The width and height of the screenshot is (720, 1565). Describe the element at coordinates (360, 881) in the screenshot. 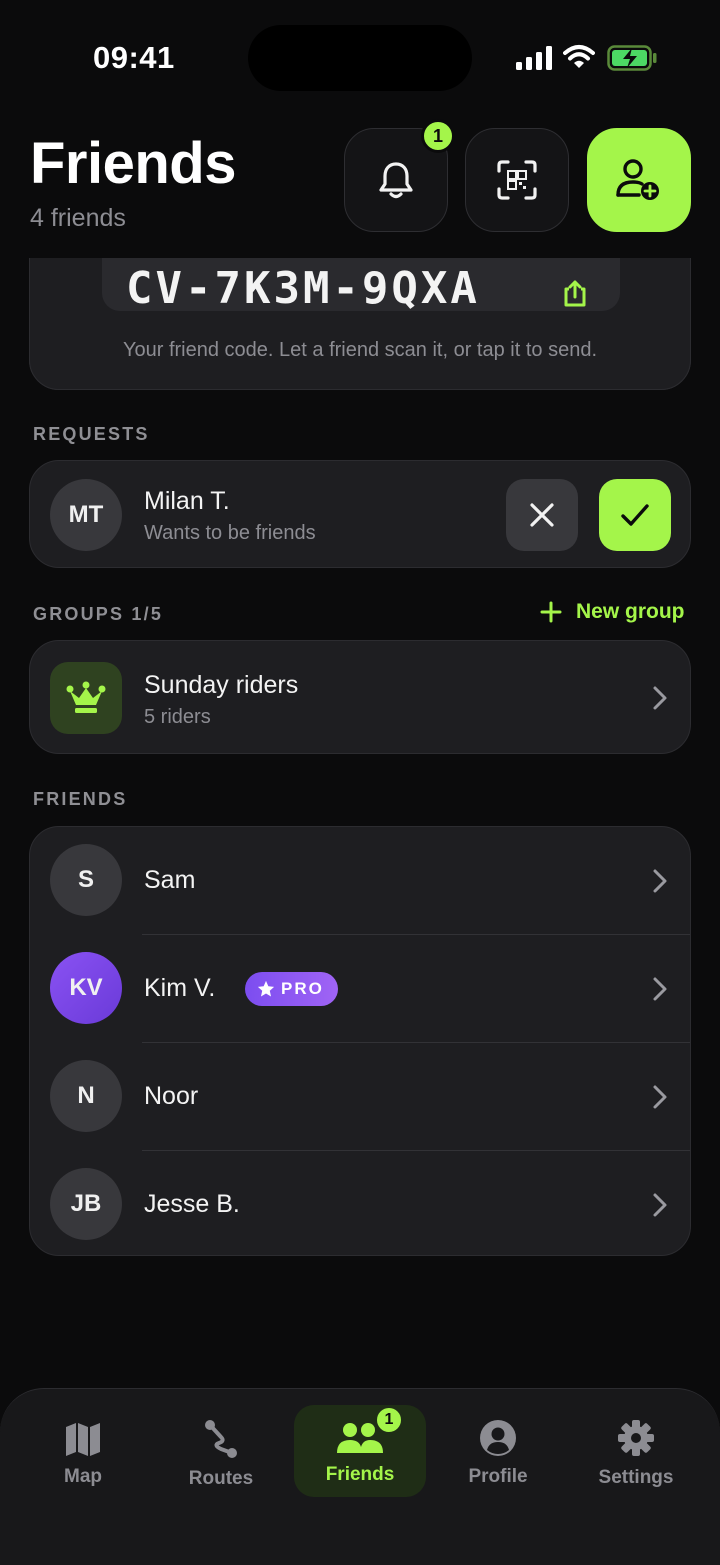

I see `friend-row: S Sam` at that location.